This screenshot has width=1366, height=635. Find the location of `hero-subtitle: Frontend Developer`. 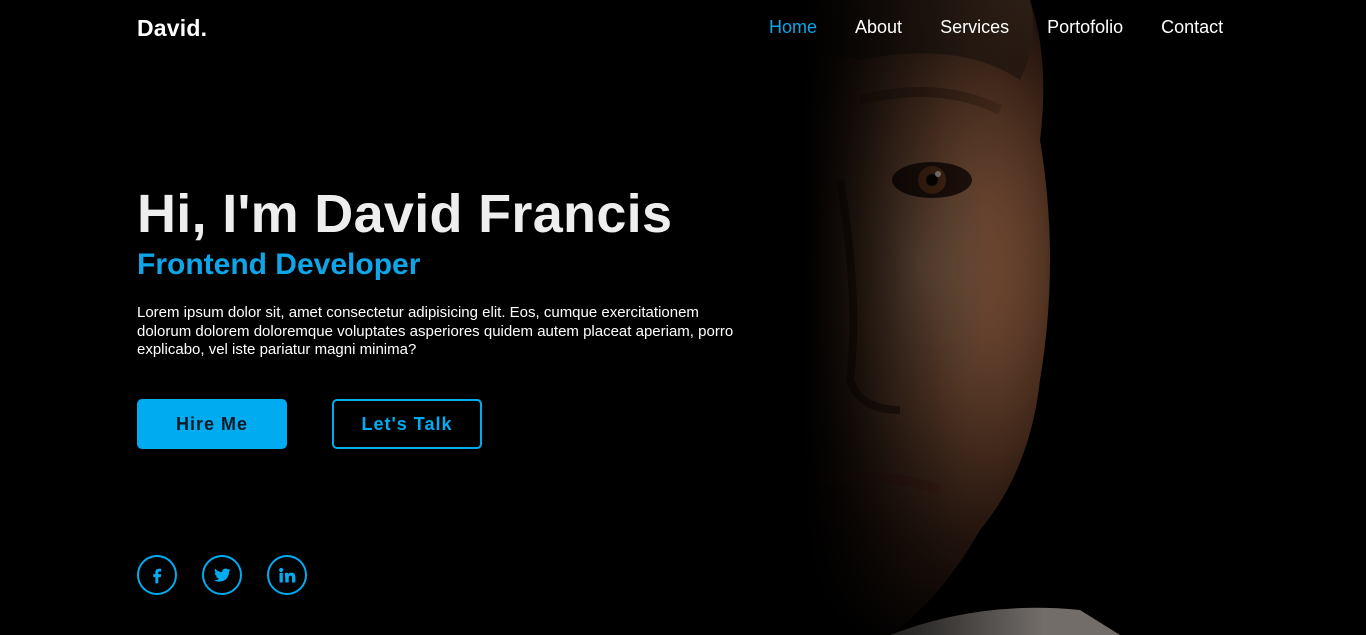

hero-subtitle: Frontend Developer is located at coordinates (279, 264).